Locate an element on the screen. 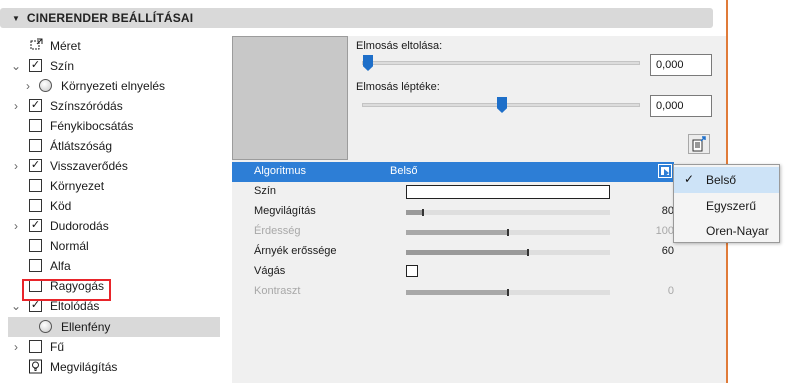 This screenshot has height=383, width=802. clipping-checkbox is located at coordinates (412, 271).